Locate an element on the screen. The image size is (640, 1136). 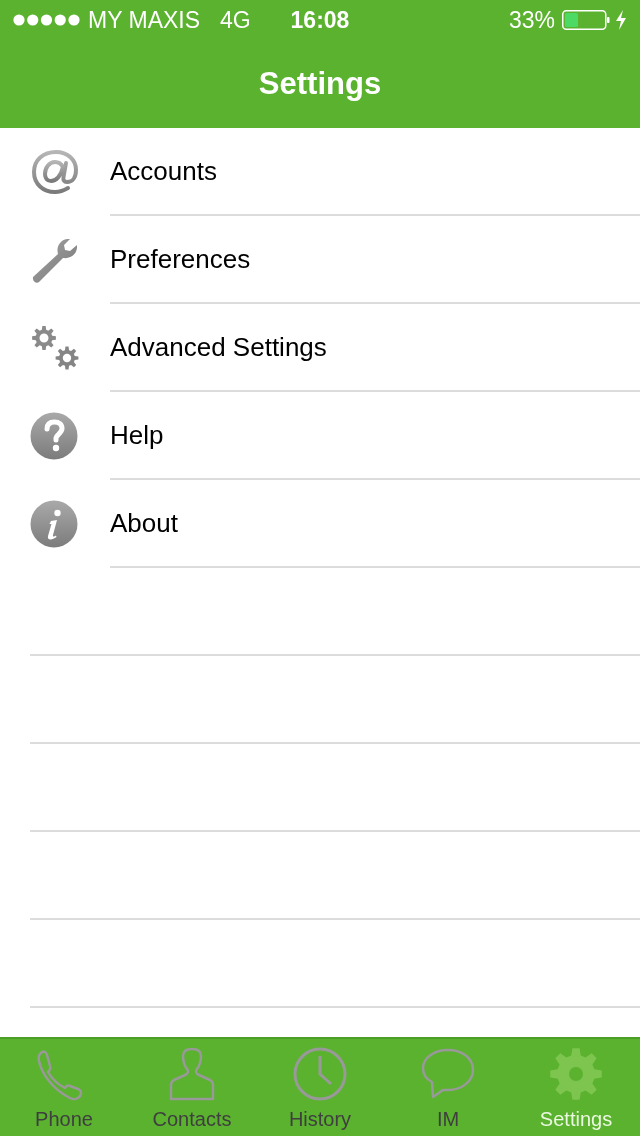
tab: Contacts is located at coordinates (192, 1087).